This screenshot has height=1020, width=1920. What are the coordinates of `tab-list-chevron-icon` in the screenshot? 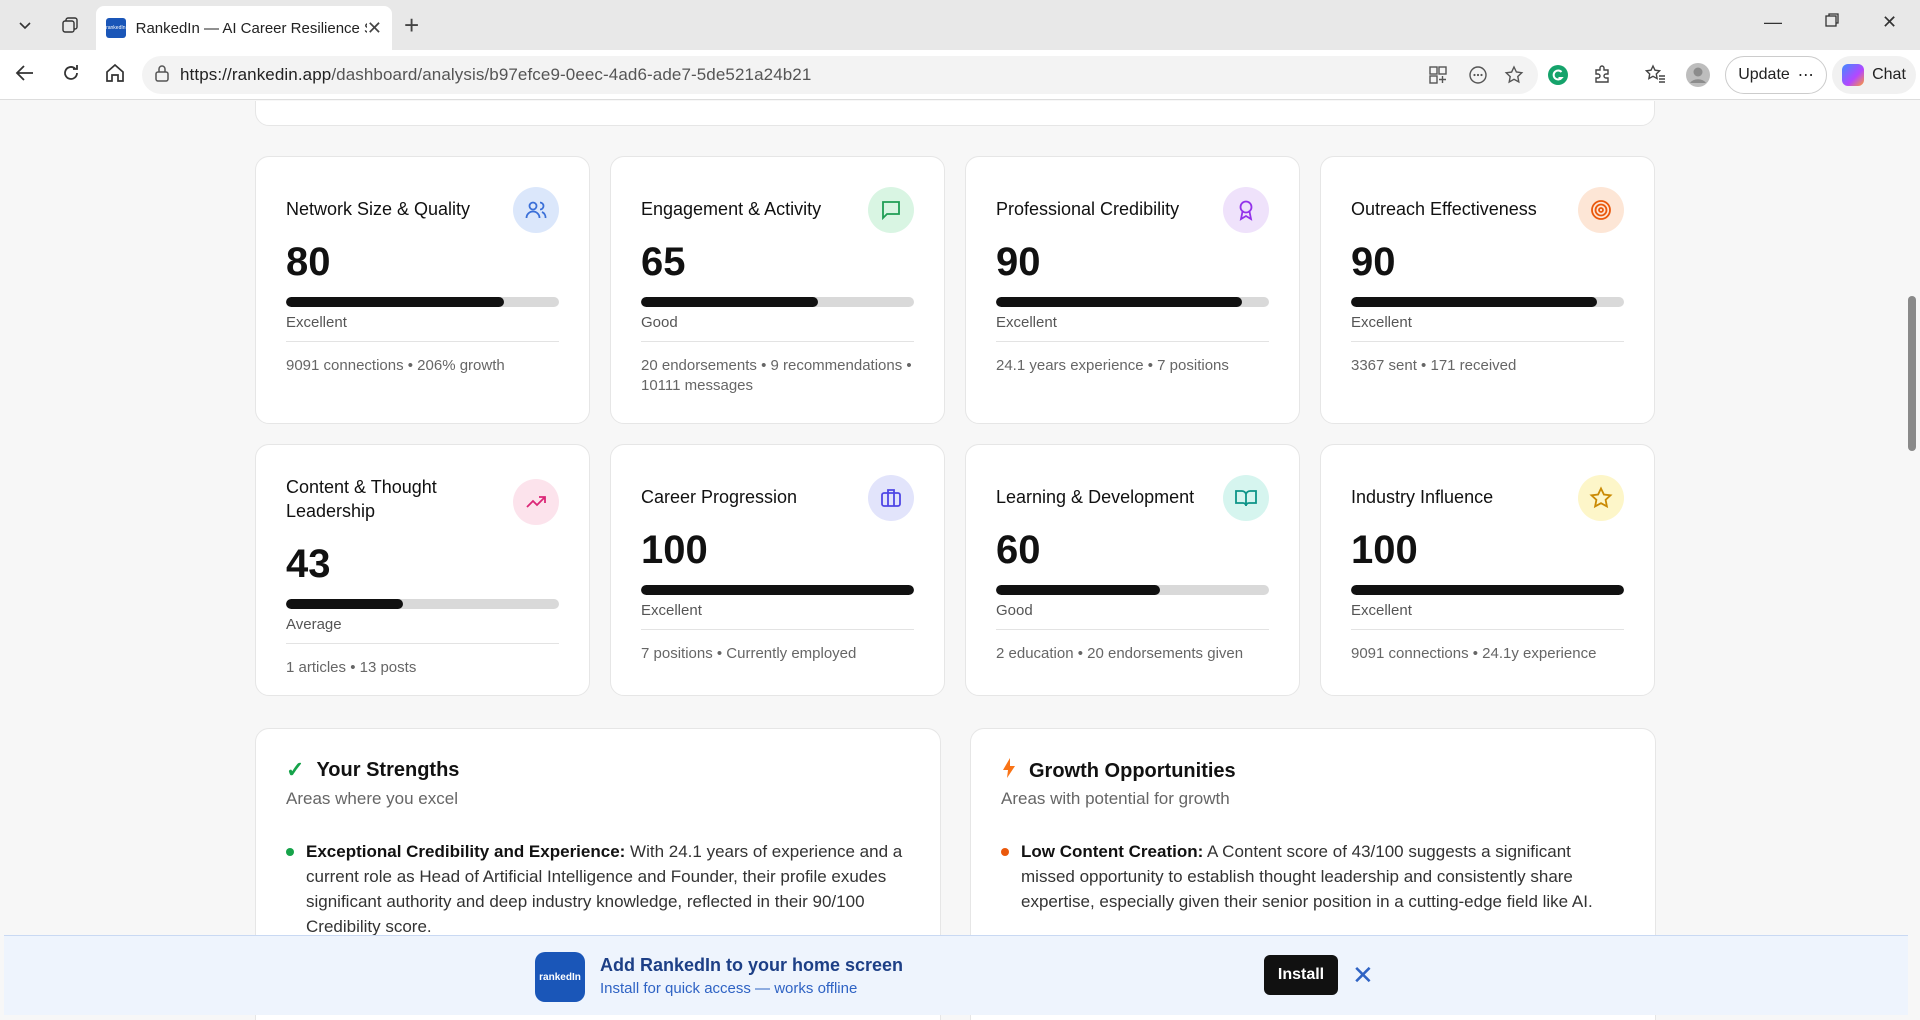 It's located at (25, 25).